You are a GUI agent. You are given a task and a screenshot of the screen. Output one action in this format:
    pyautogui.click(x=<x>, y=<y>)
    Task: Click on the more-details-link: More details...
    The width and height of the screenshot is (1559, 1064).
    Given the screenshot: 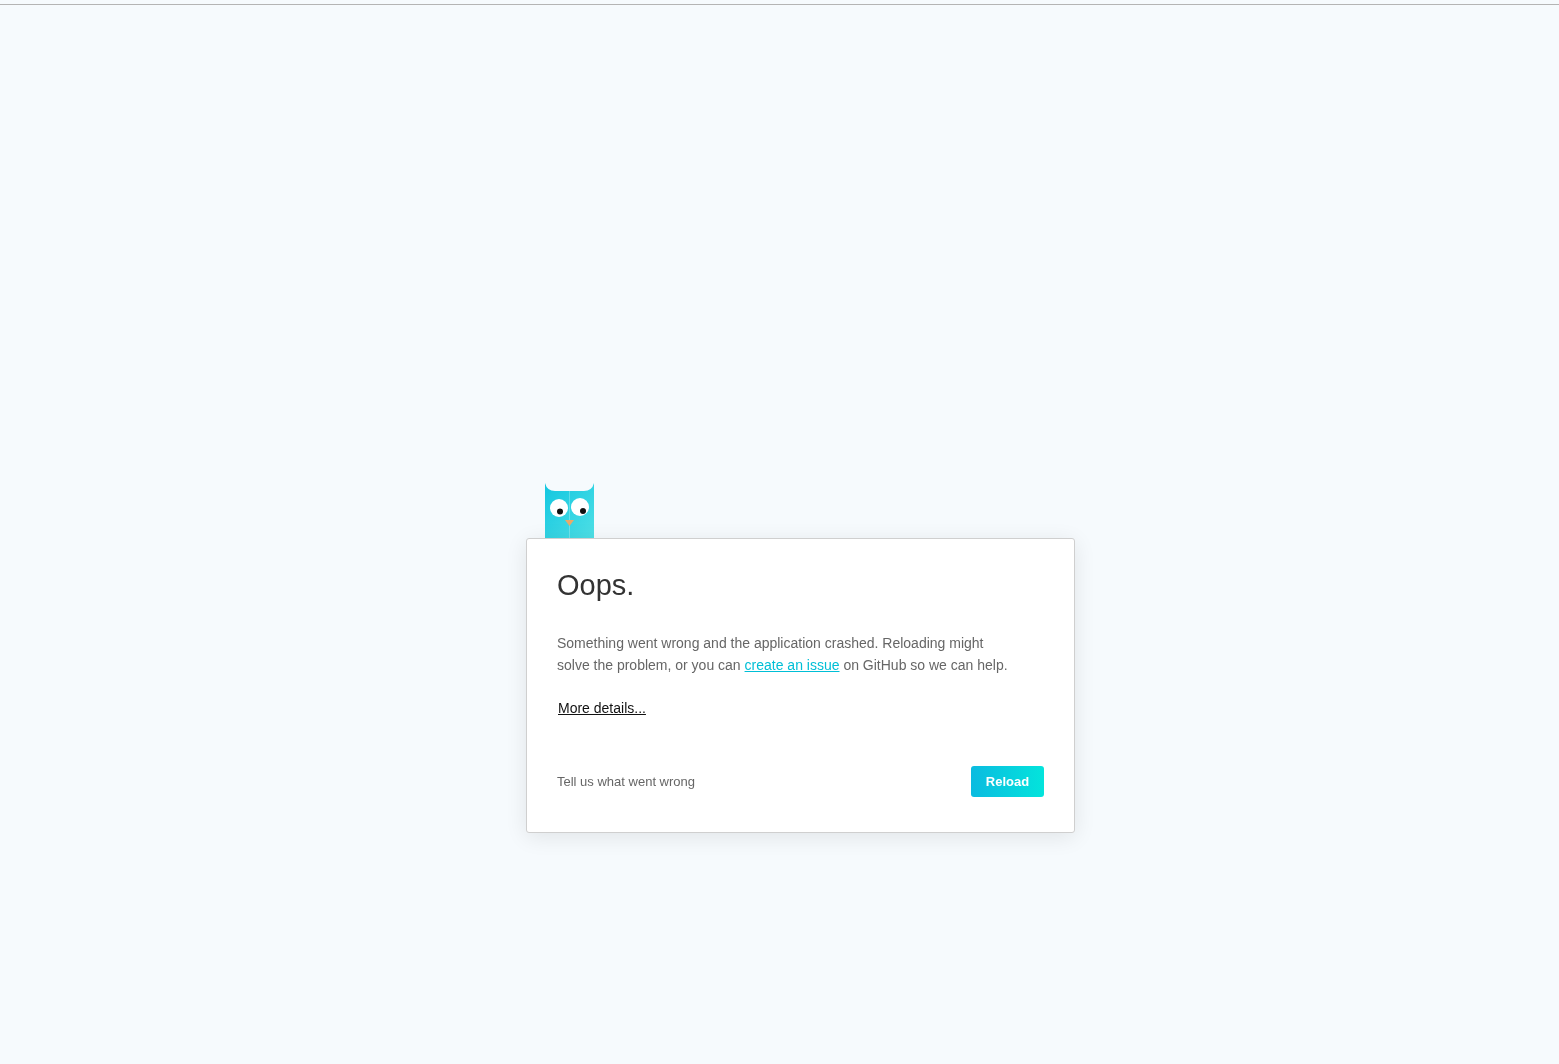 What is the action you would take?
    pyautogui.click(x=602, y=708)
    